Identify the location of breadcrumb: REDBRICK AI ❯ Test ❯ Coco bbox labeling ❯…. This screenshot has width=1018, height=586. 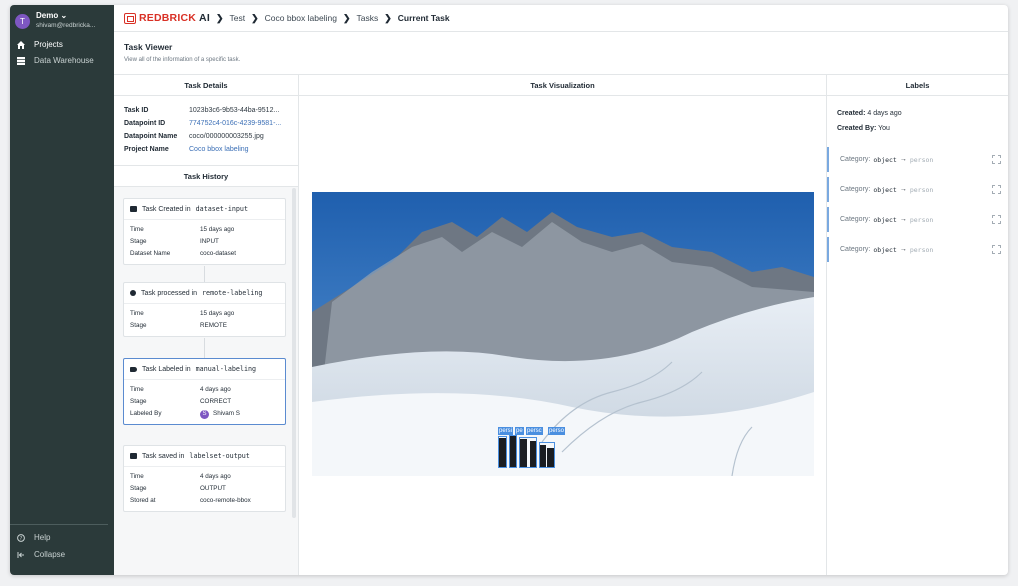
(561, 18).